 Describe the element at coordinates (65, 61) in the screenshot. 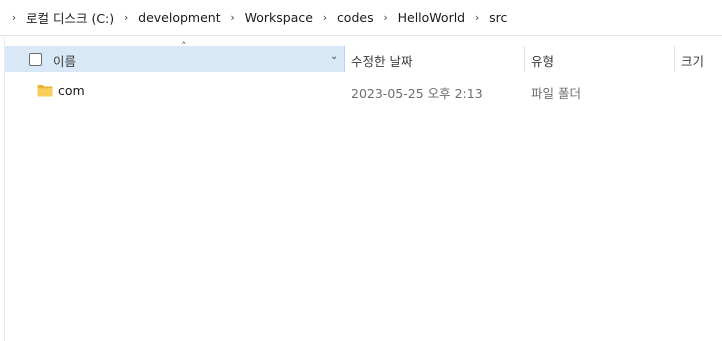

I see `column-header-name-label: 이름` at that location.